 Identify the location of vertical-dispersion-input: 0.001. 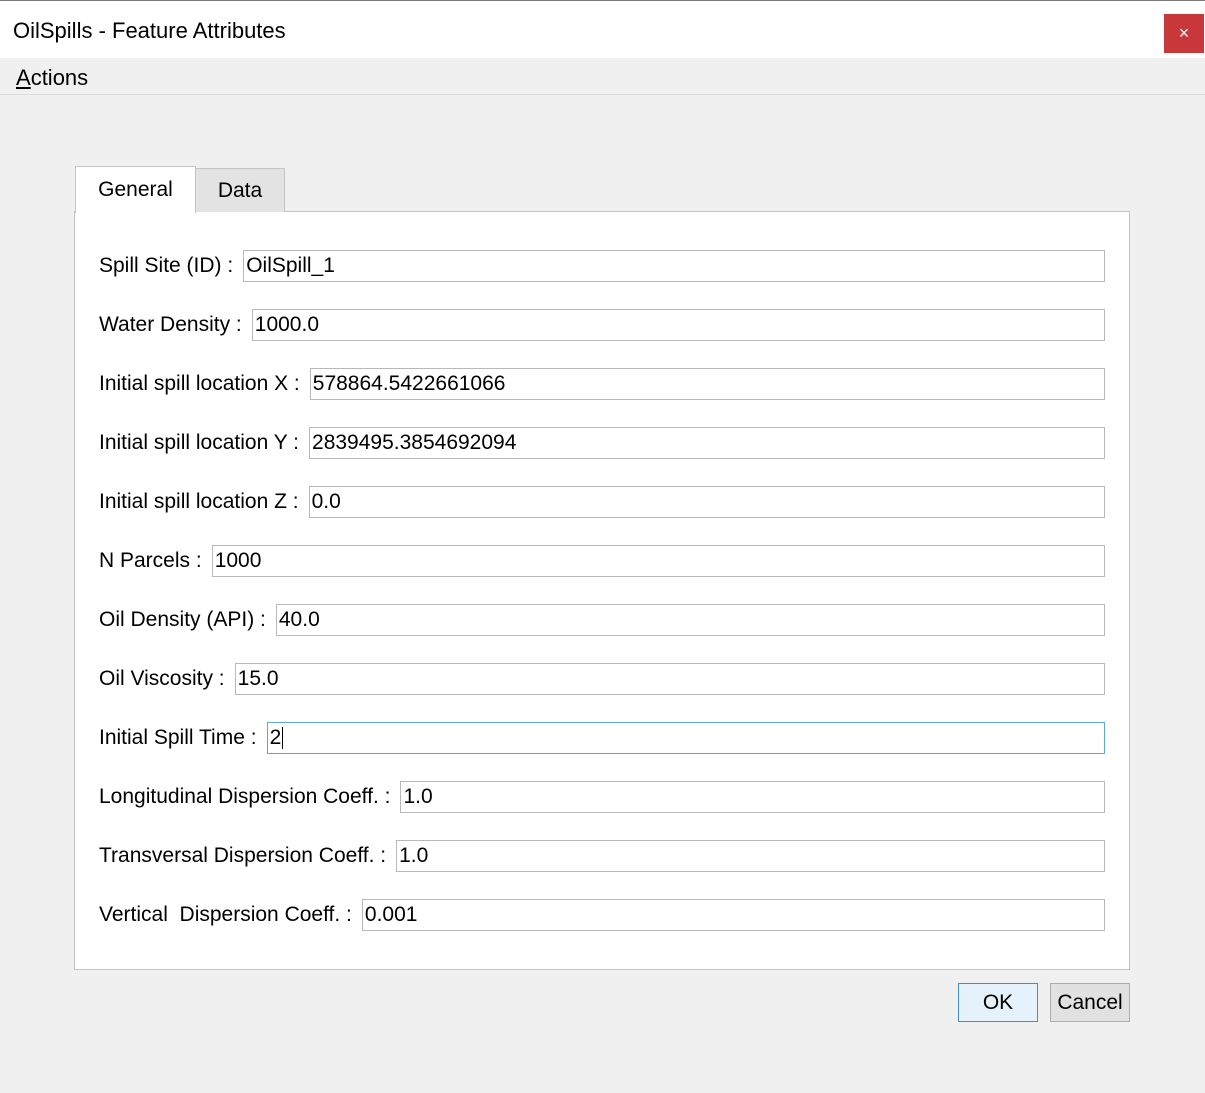
(733, 915).